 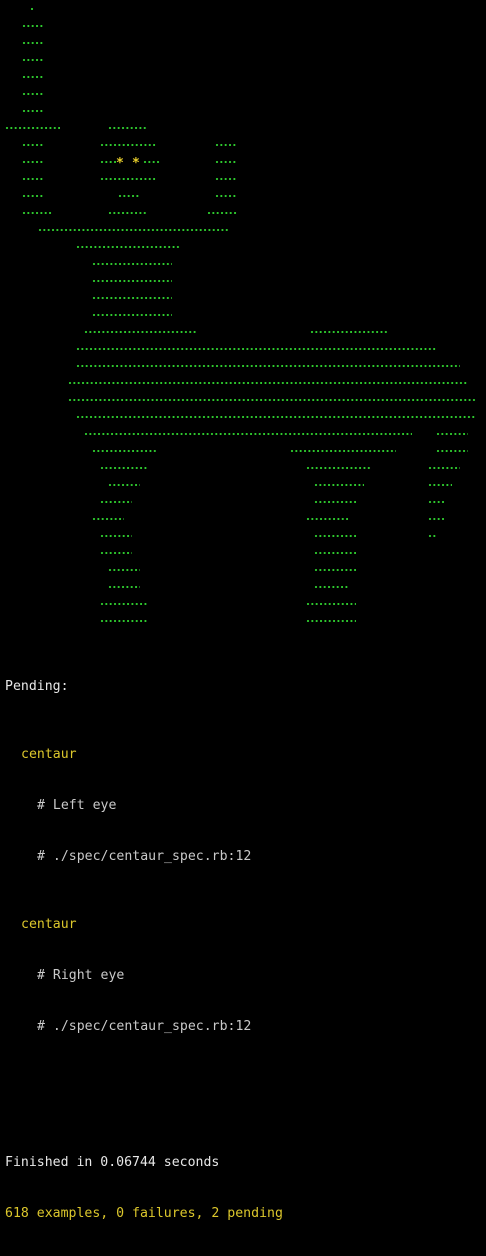 What do you see at coordinates (112, 1162) in the screenshot?
I see `finished-time: Finished in 0.06744 seconds` at bounding box center [112, 1162].